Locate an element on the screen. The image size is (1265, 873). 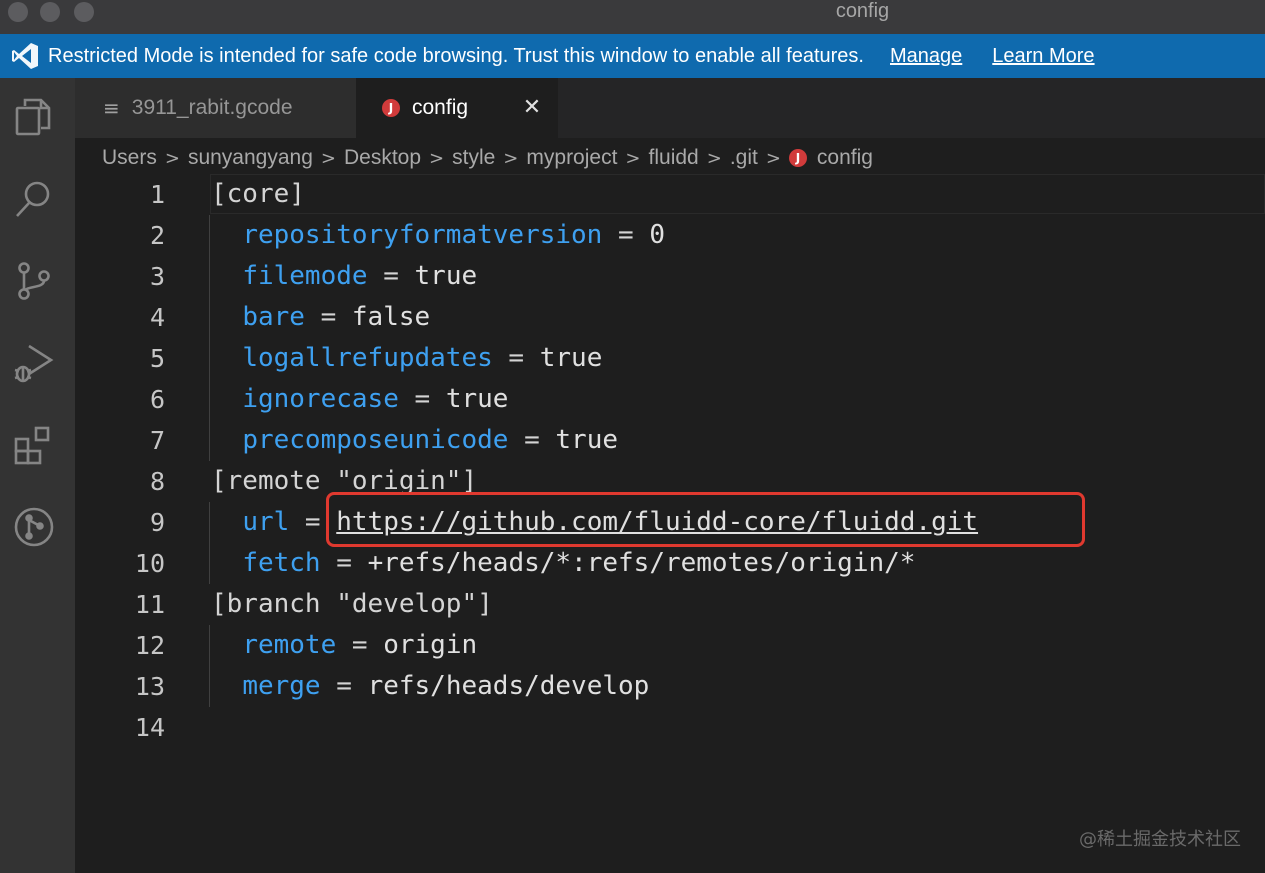
explorer-icon is located at coordinates (34, 117).